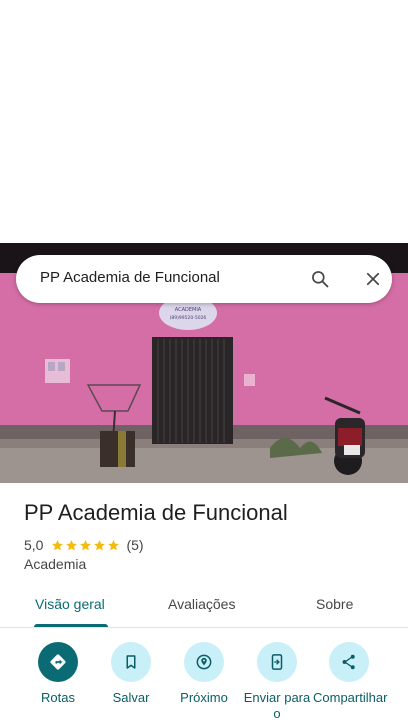 The width and height of the screenshot is (408, 726). What do you see at coordinates (135, 545) in the screenshot?
I see `review-count: (5)` at bounding box center [135, 545].